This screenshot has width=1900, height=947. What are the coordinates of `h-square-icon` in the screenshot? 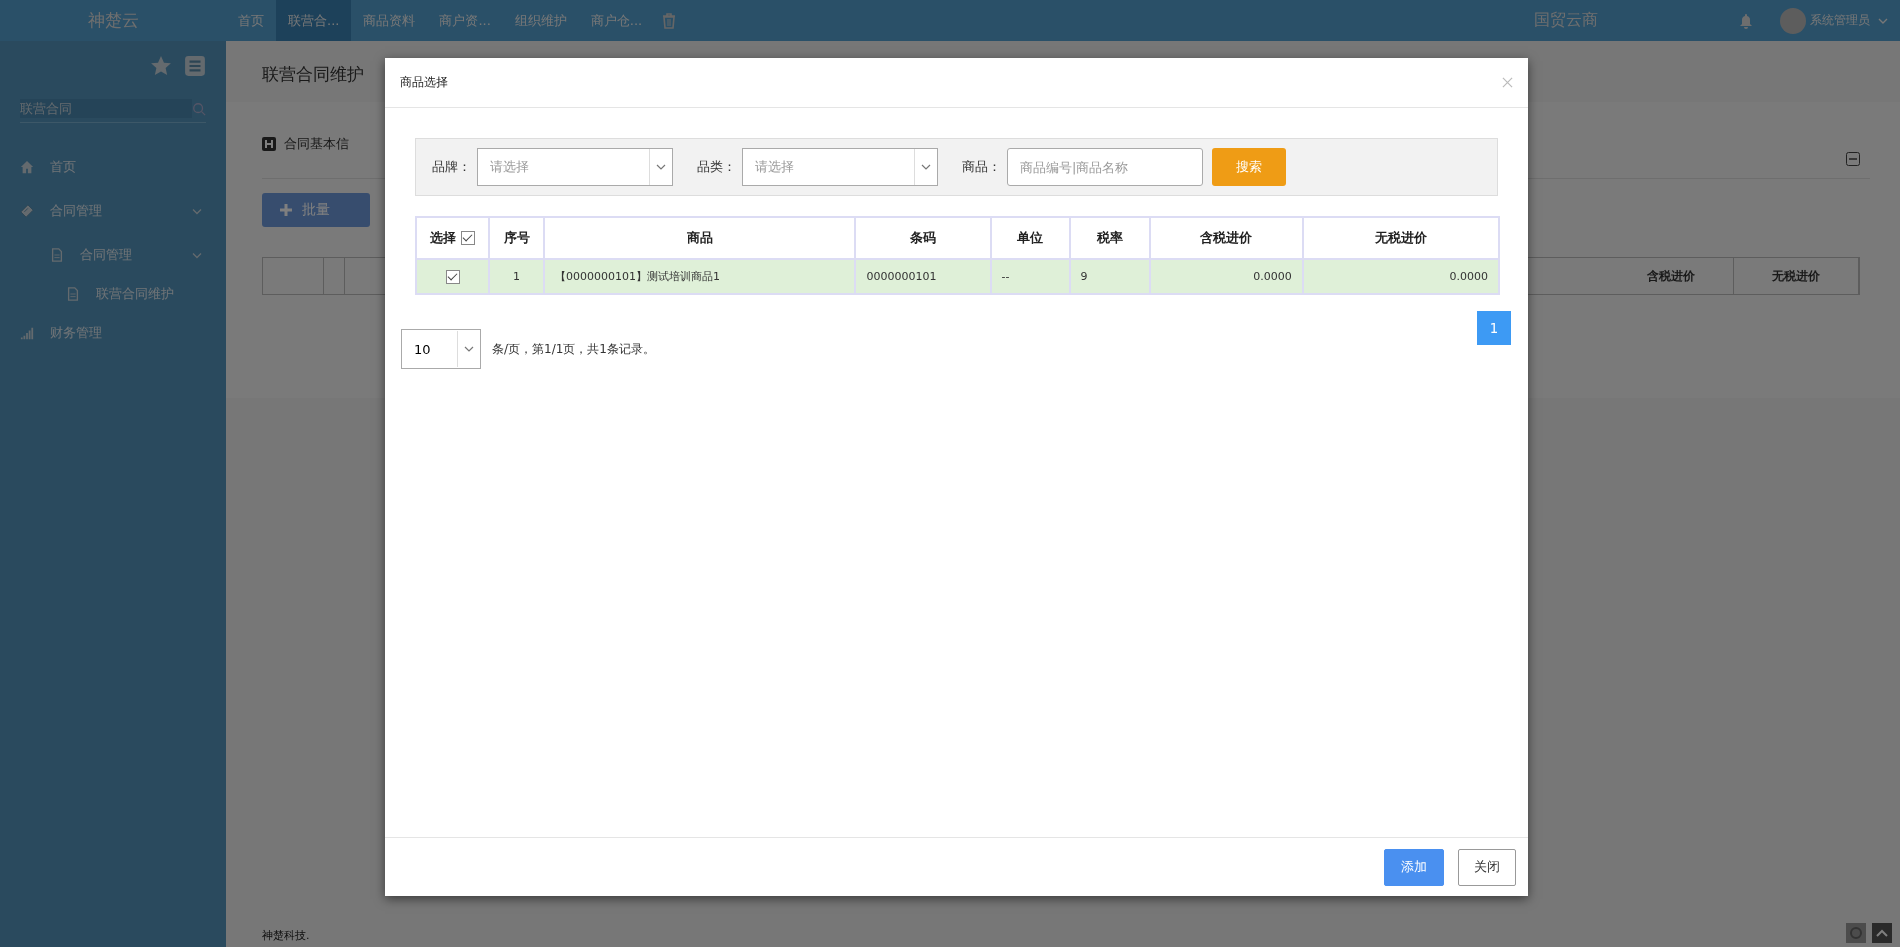 It's located at (269, 144).